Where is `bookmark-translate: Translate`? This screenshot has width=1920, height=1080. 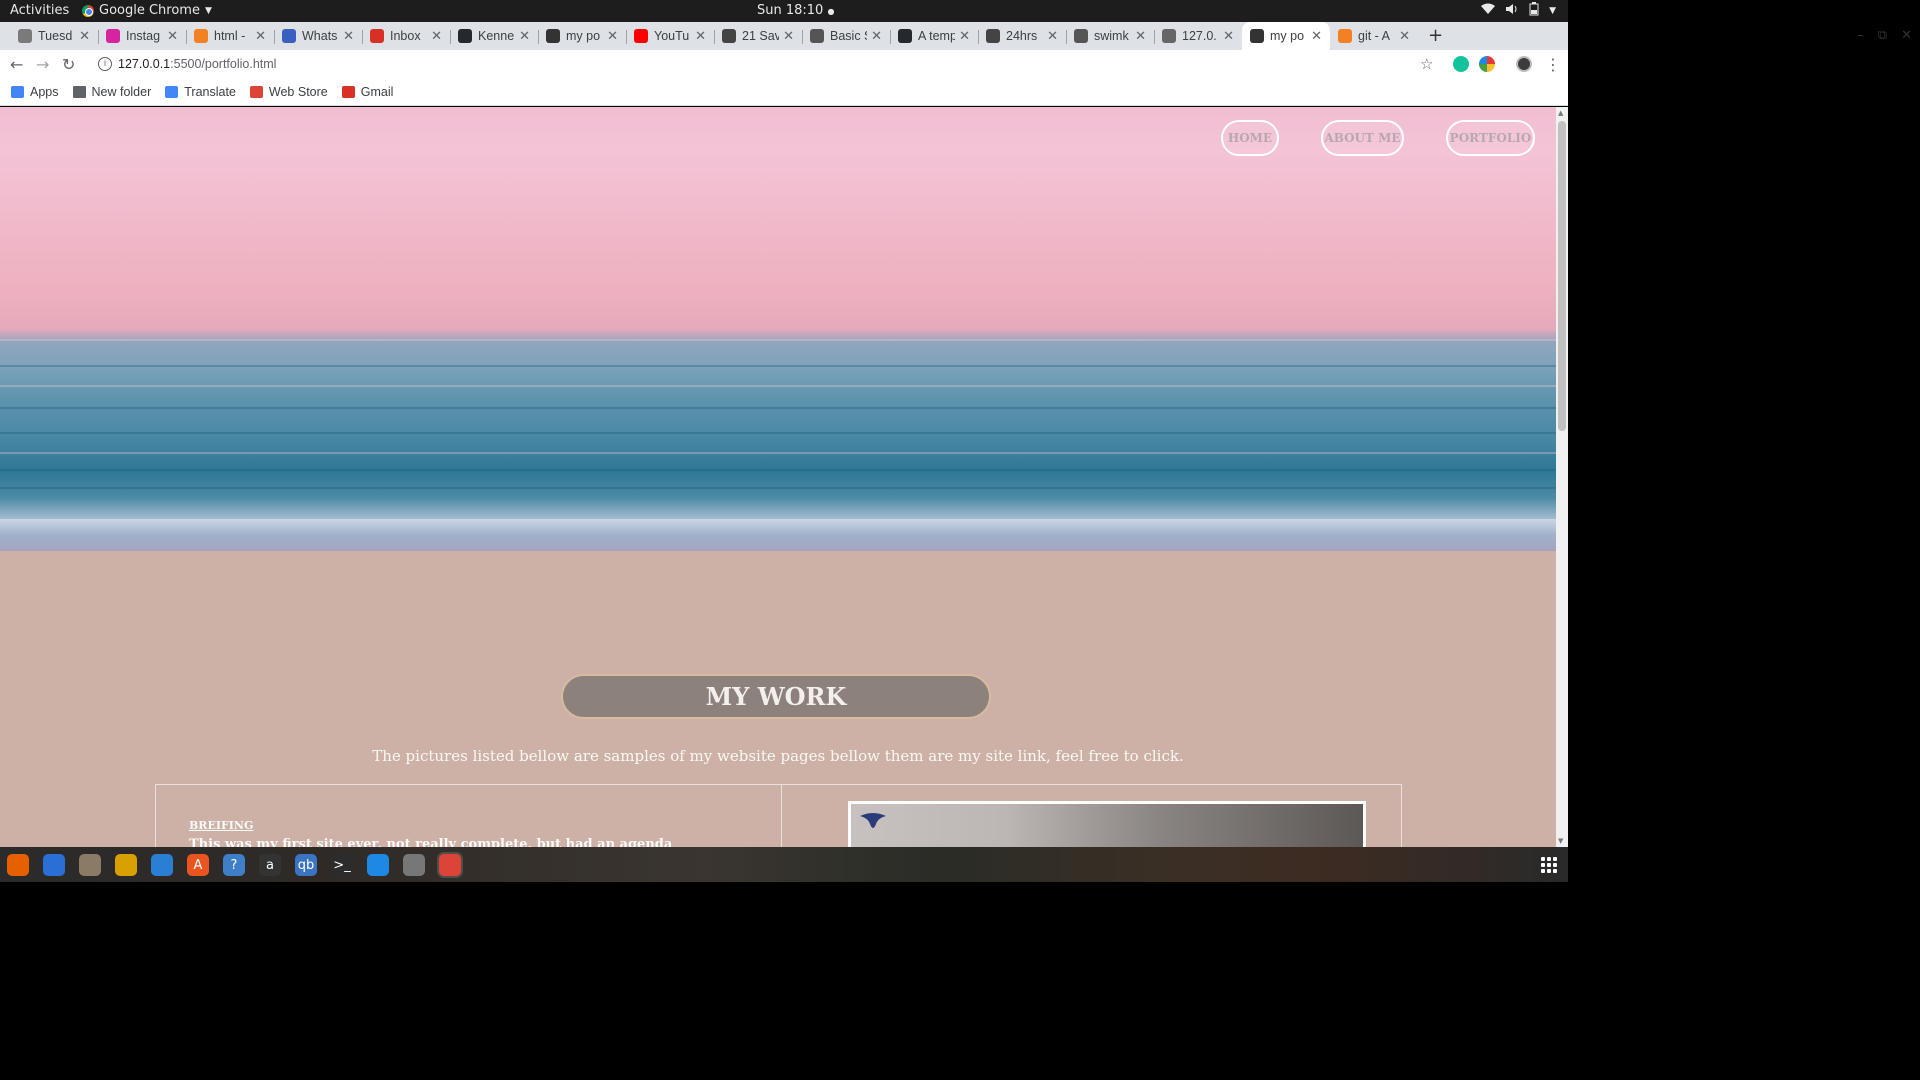 bookmark-translate: Translate is located at coordinates (200, 92).